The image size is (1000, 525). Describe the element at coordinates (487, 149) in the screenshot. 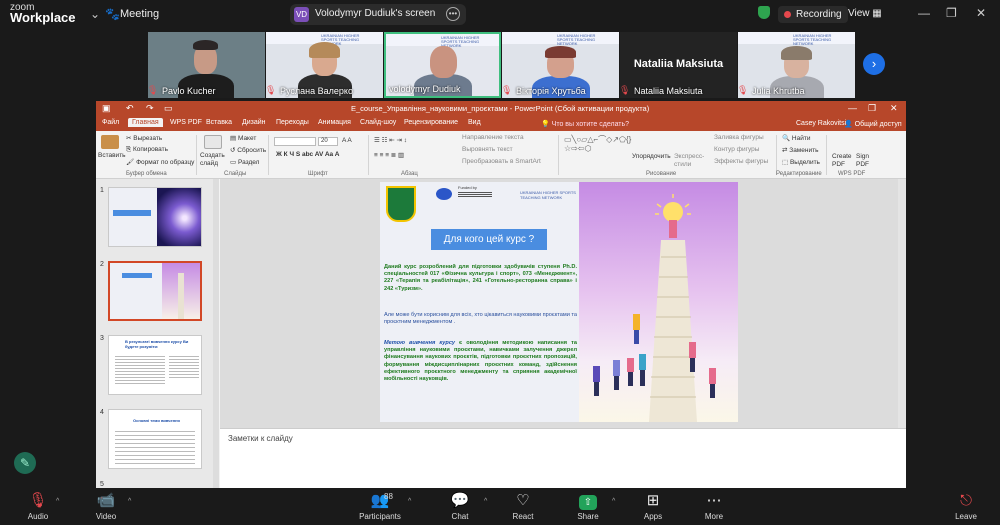

I see `align-text-button: Выровнять текст` at that location.